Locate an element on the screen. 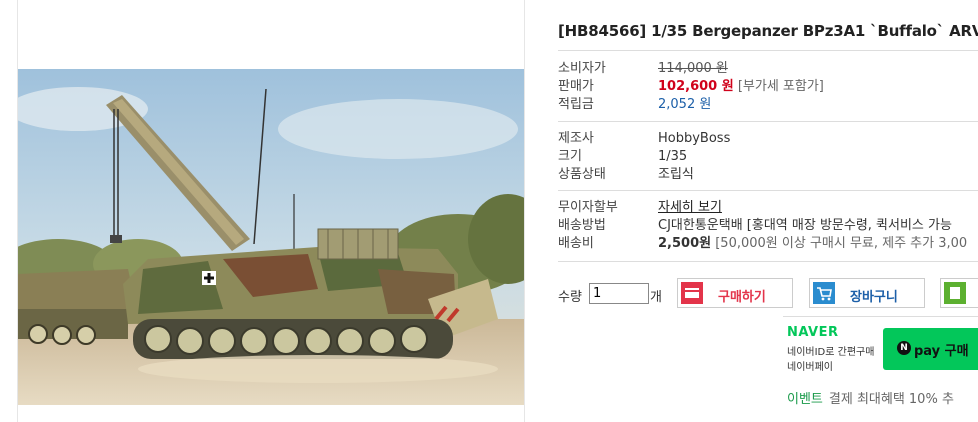 This screenshot has width=978, height=422. naver-pay-button: N pay 구매 is located at coordinates (930, 349).